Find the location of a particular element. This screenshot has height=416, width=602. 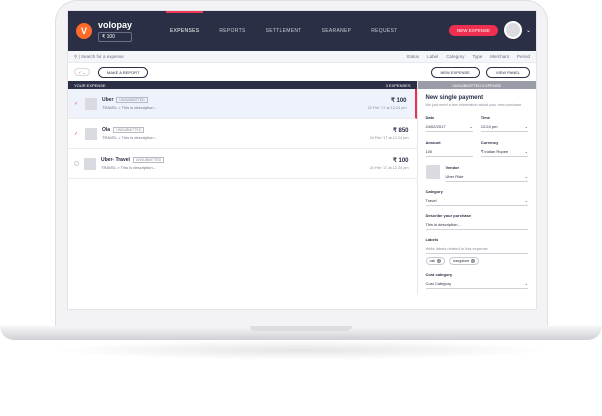

view-panel-button: VIEW PANEL is located at coordinates (507, 72).